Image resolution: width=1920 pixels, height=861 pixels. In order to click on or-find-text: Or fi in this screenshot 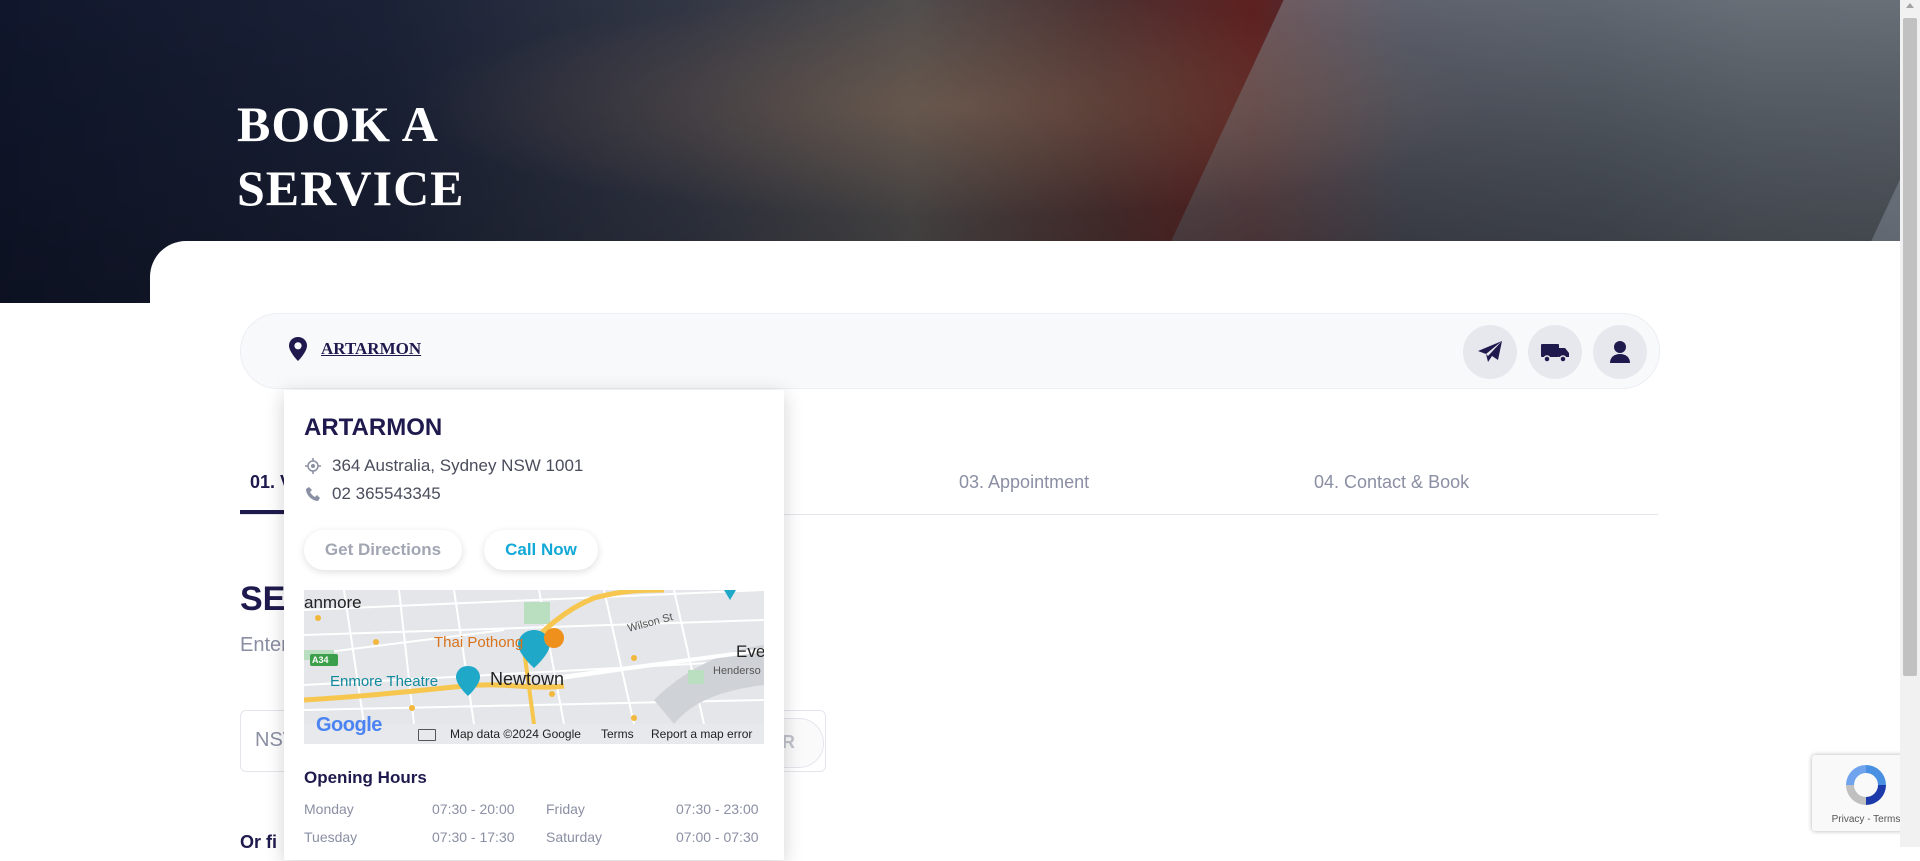, I will do `click(259, 842)`.